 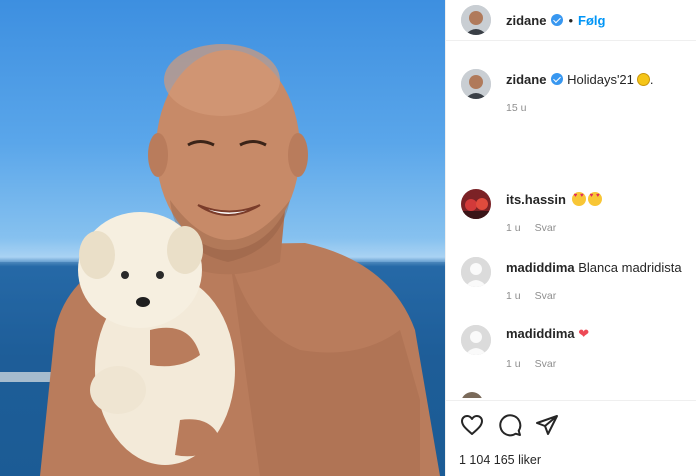 What do you see at coordinates (643, 79) in the screenshot?
I see `sun-emoji-icon` at bounding box center [643, 79].